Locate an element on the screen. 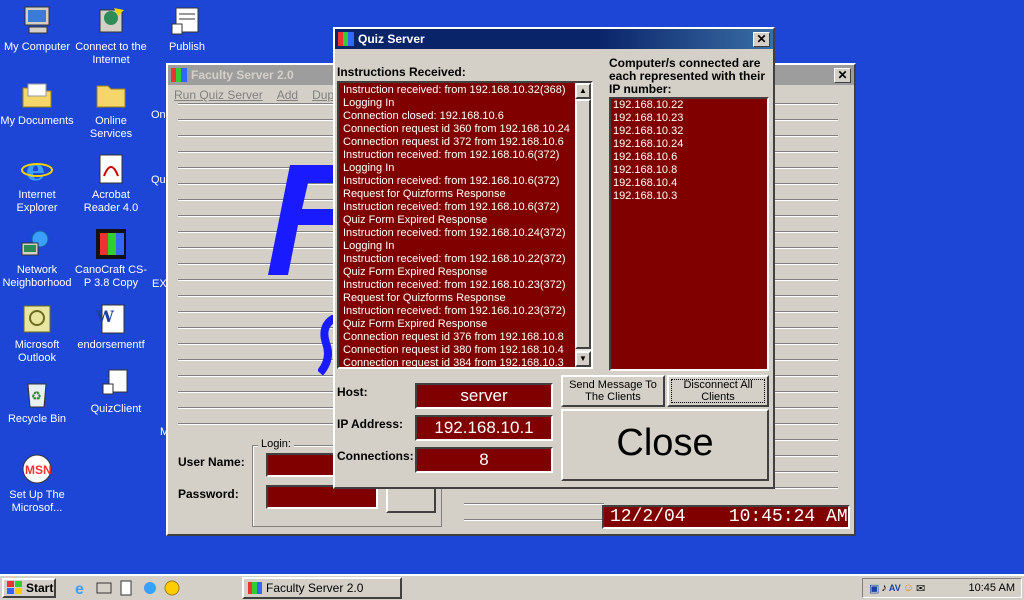 Image resolution: width=1024 pixels, height=600 pixels. desktop-icon-my-computer: My Computer is located at coordinates (37, 29).